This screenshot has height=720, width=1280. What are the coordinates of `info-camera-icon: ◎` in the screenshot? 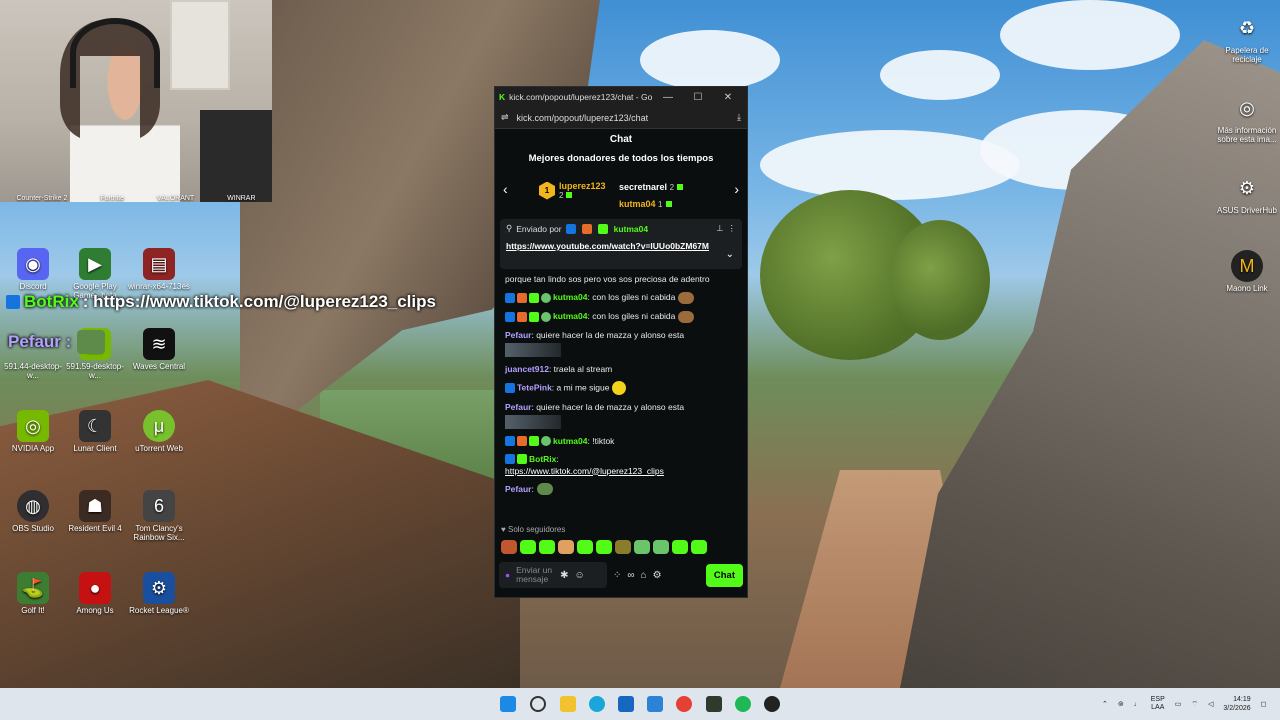 It's located at (1247, 107).